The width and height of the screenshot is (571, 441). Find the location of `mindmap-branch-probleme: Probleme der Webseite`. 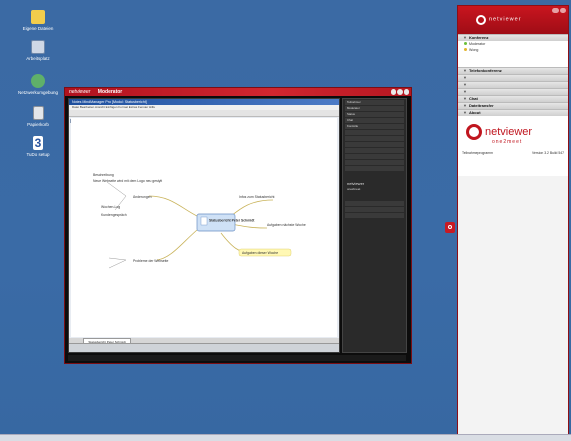

mindmap-branch-probleme: Probleme der Webseite is located at coordinates (150, 261).